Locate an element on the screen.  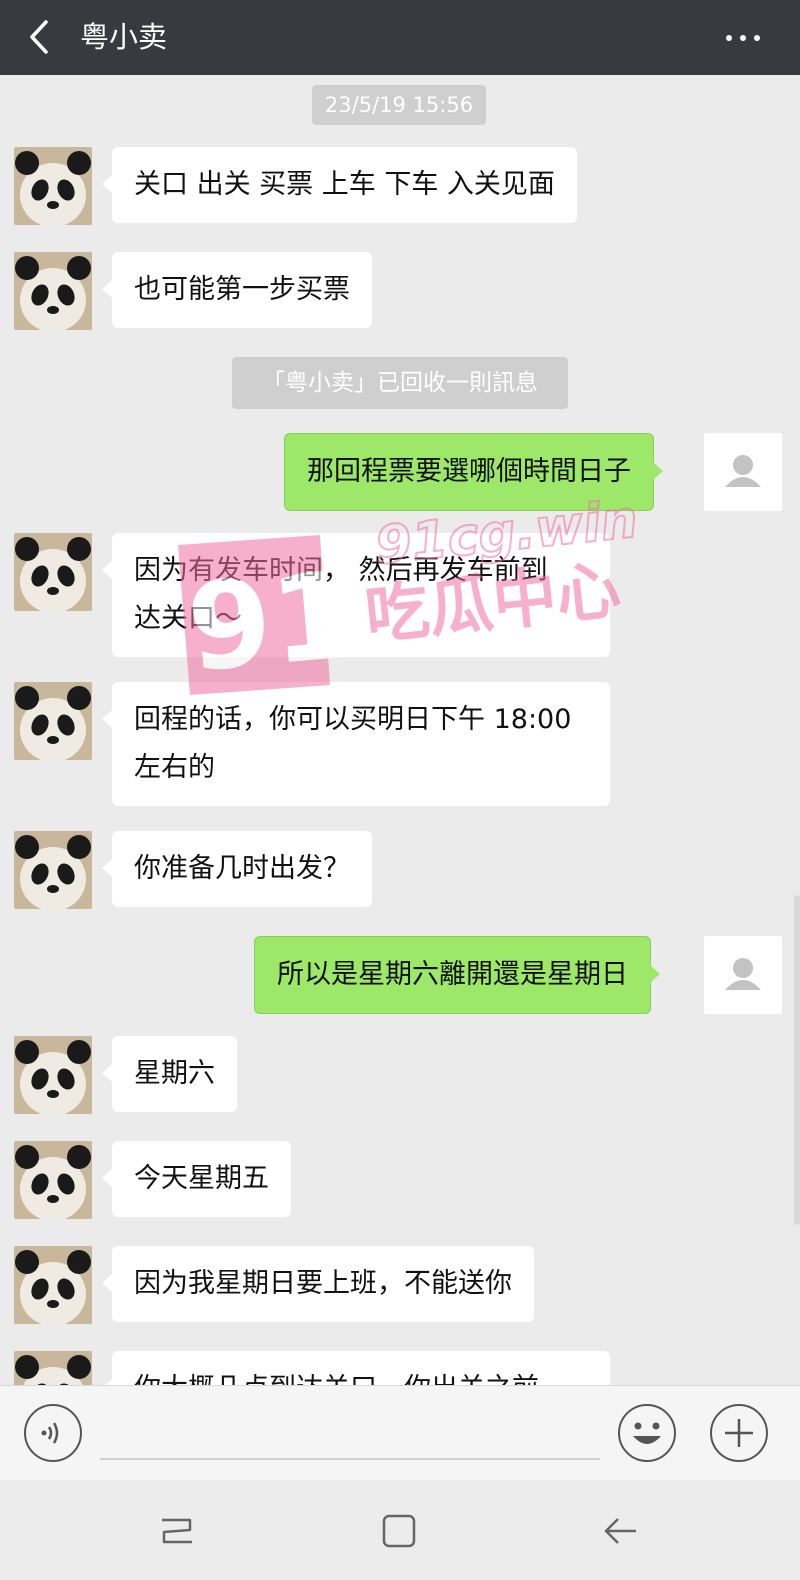
home-icon is located at coordinates (399, 1531).